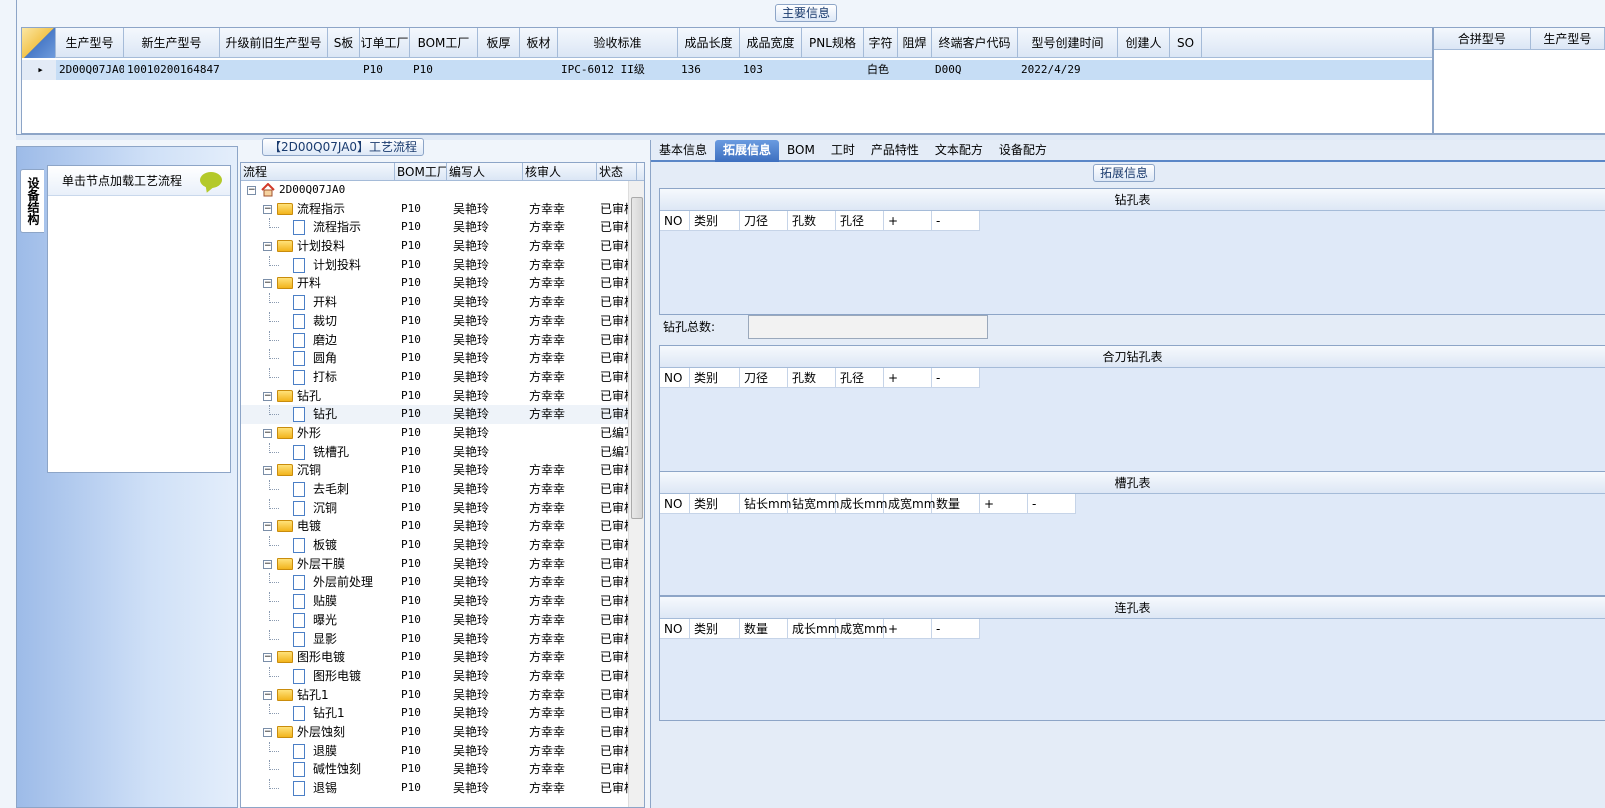 This screenshot has height=808, width=1605. I want to click on tree-row: 流程指示 P10 吴艳玲 方幸幸 已审核, so click(442, 227).